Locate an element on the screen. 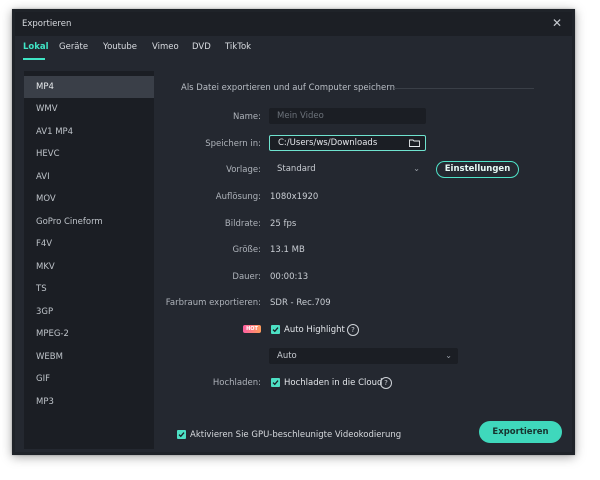 Image resolution: width=600 pixels, height=480 pixels. auto-select-value: Auto is located at coordinates (287, 356).